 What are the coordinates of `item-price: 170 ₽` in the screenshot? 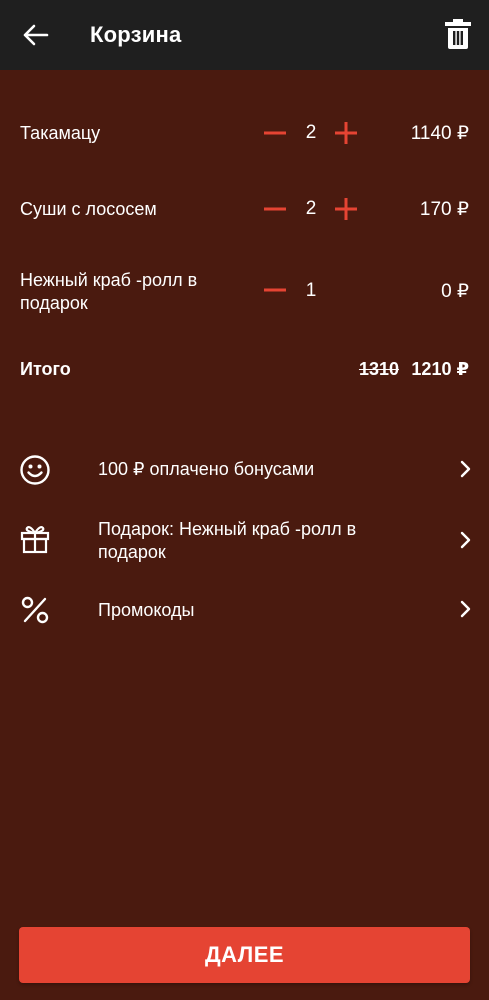 It's located at (444, 209).